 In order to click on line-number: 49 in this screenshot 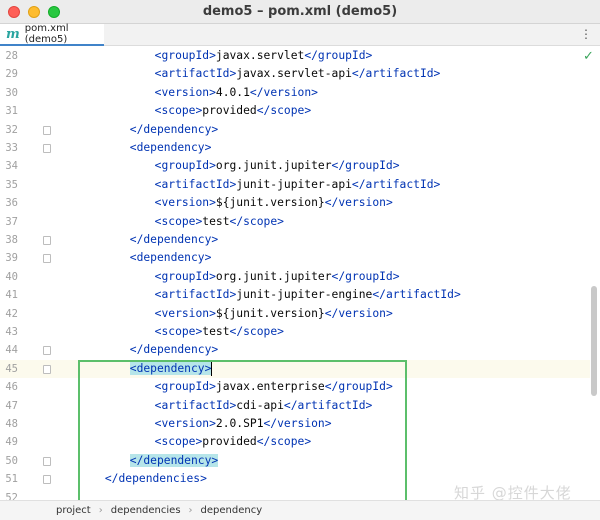, I will do `click(11, 442)`.